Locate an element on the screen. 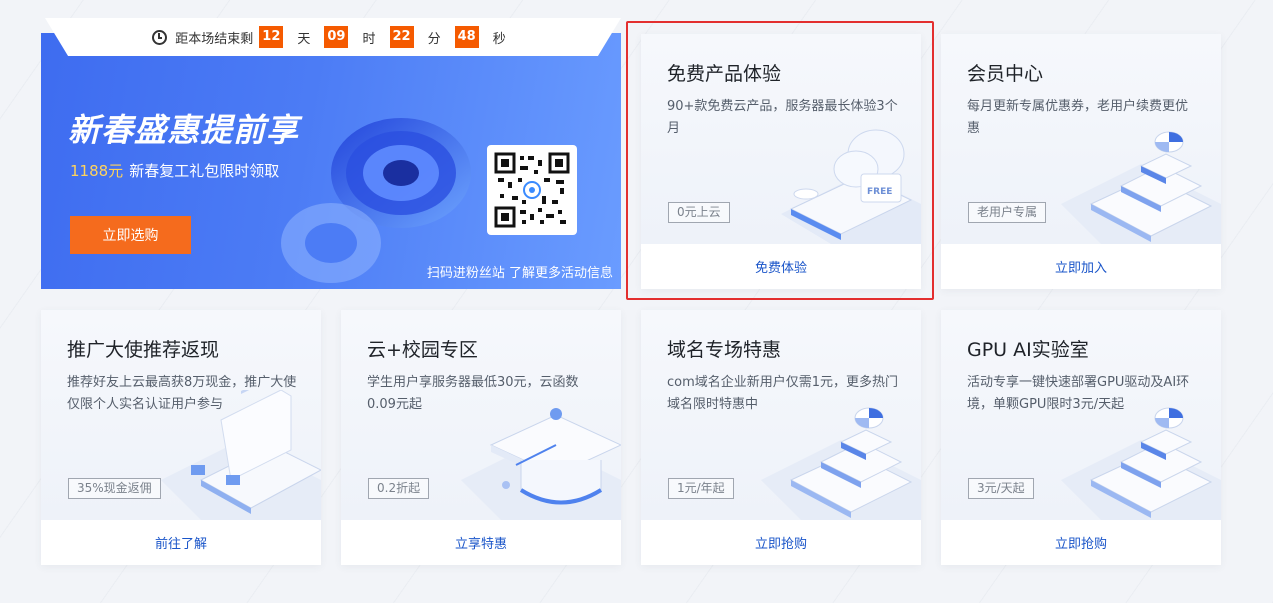 The height and width of the screenshot is (603, 1273). countdown-bar: 距本场结束剩 12 天 09 时 22 分 48 秒 is located at coordinates (333, 37).